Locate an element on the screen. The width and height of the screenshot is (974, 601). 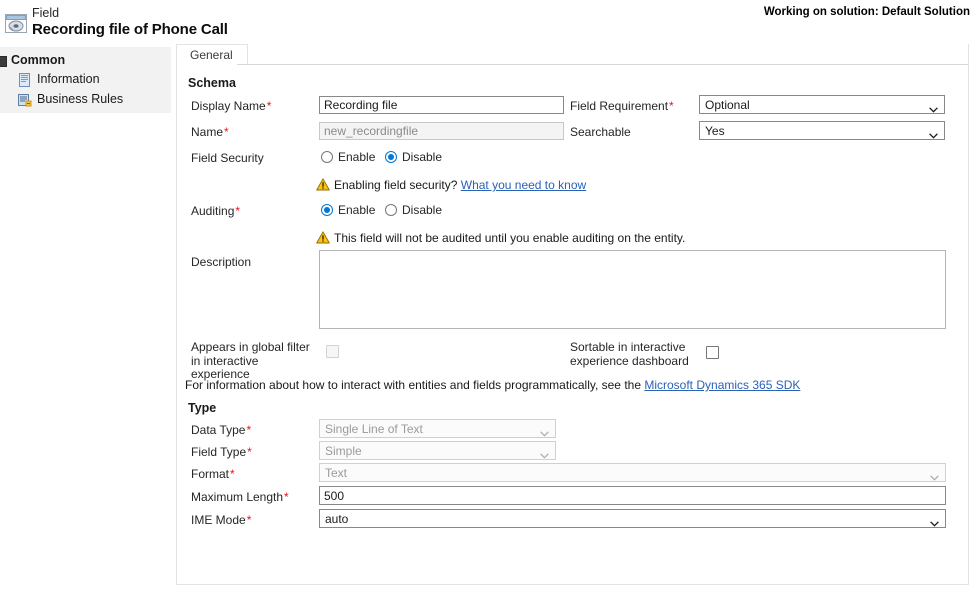
field-requirement-select: Optional is located at coordinates (822, 104).